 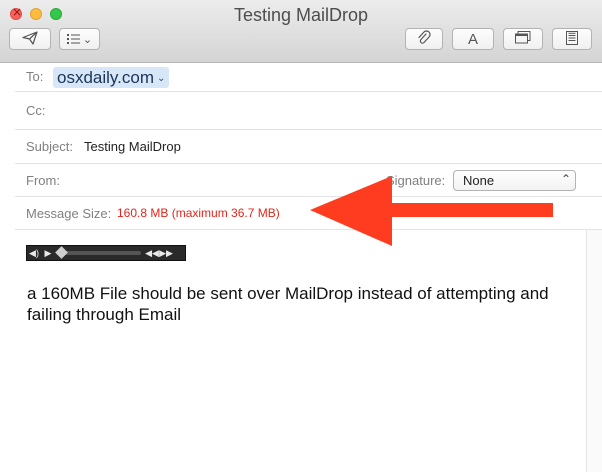 What do you see at coordinates (34, 253) in the screenshot?
I see `volume-icon: ◀)` at bounding box center [34, 253].